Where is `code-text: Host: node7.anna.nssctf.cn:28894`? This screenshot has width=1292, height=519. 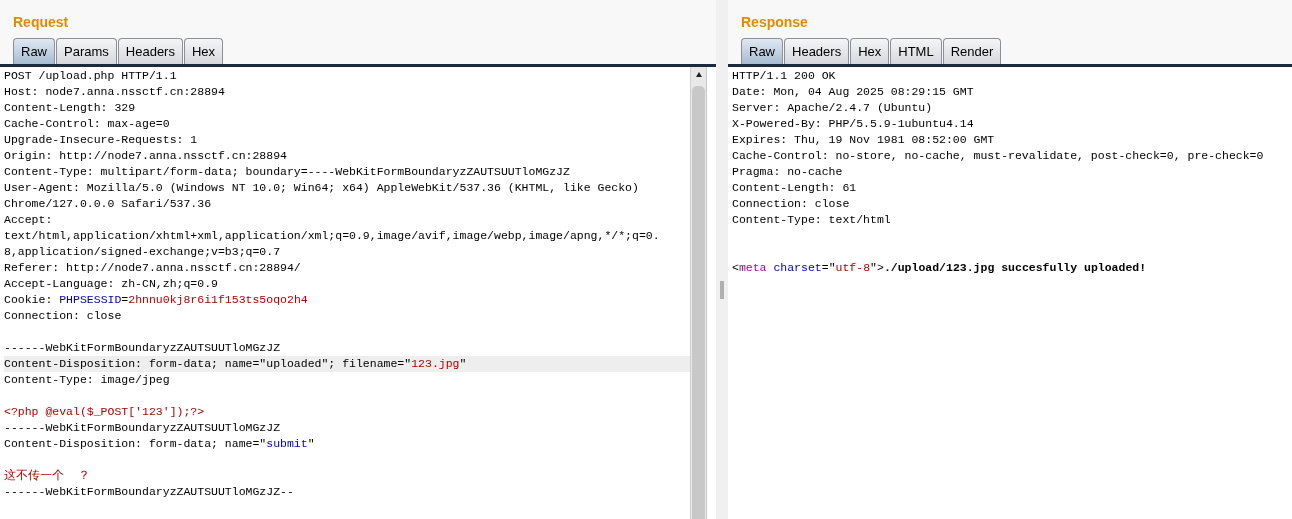
code-text: Host: node7.anna.nssctf.cn:28894 is located at coordinates (114, 91).